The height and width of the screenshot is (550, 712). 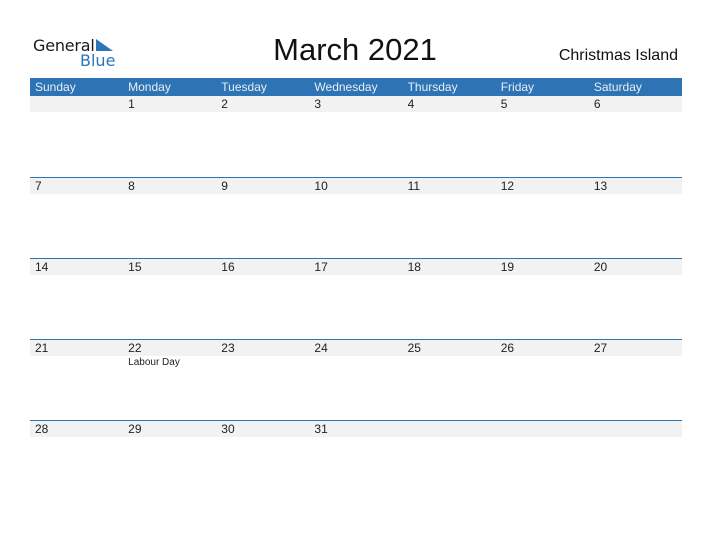 What do you see at coordinates (135, 267) in the screenshot?
I see `day-number: 15` at bounding box center [135, 267].